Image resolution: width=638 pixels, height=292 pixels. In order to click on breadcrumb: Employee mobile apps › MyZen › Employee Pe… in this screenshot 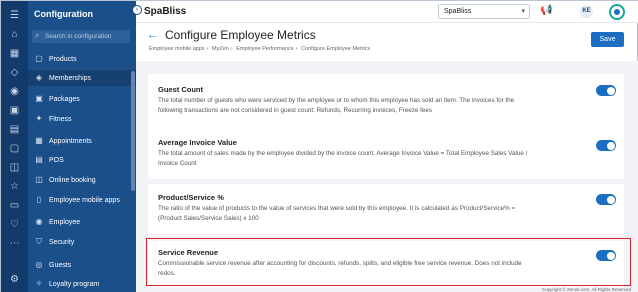, I will do `click(260, 49)`.